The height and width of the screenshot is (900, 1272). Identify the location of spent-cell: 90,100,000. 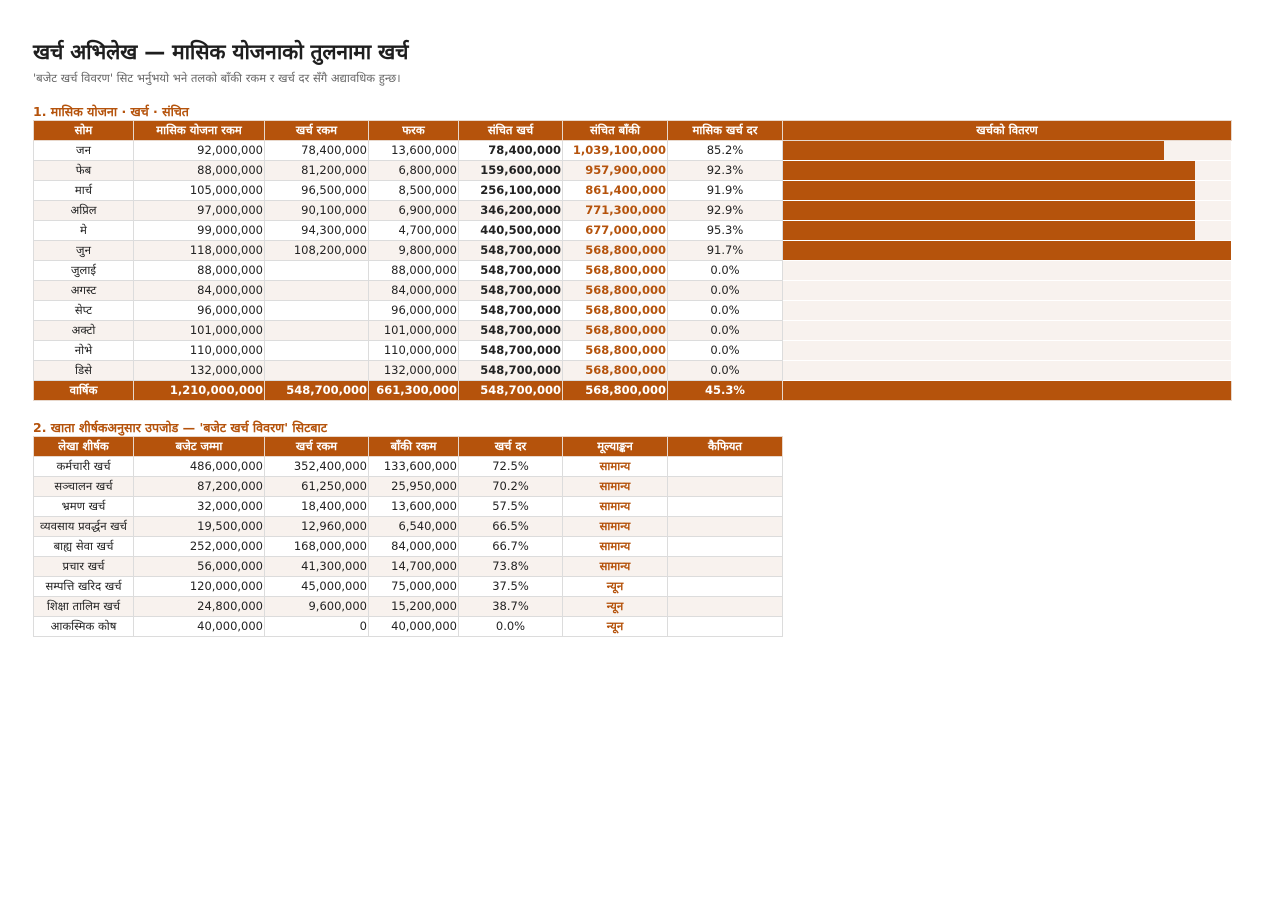
(316, 210).